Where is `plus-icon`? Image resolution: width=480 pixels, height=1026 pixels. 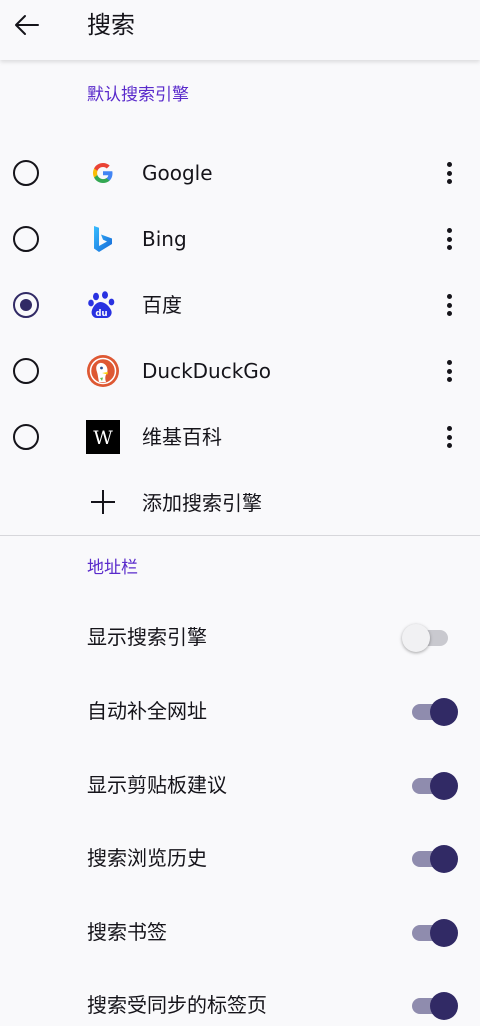
plus-icon is located at coordinates (103, 502).